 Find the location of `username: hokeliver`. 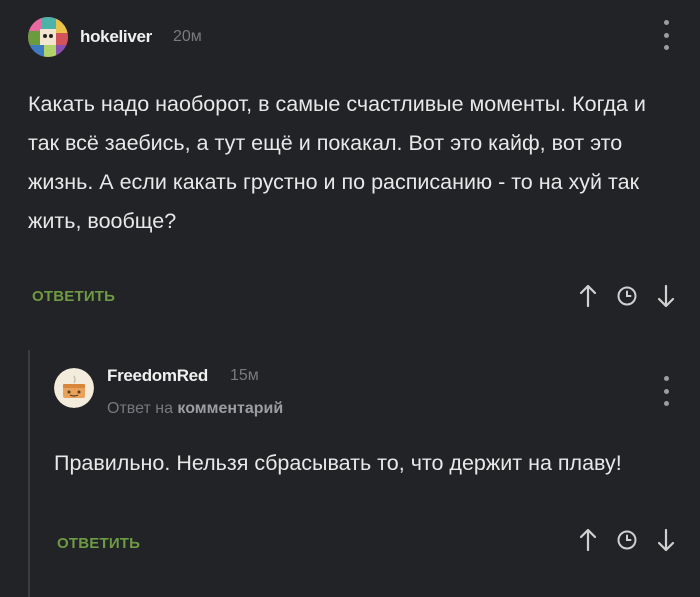

username: hokeliver is located at coordinates (116, 37).